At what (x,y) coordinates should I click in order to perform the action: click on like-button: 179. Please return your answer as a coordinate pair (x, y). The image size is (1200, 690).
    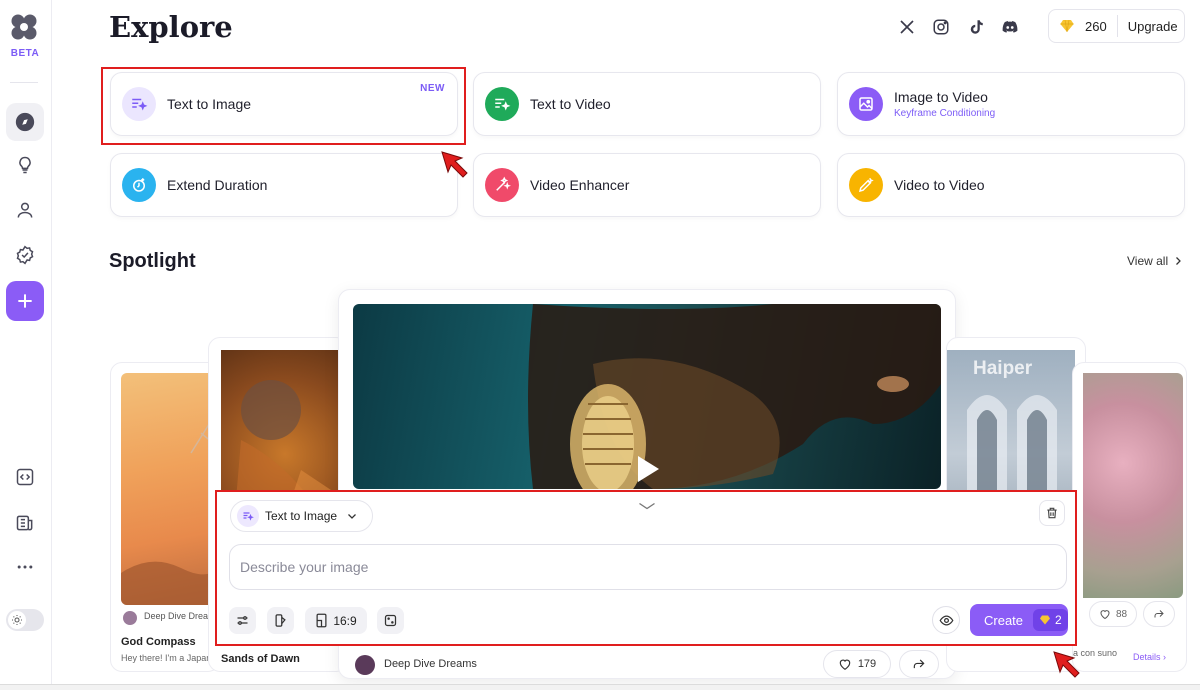
    Looking at the image, I should click on (857, 664).